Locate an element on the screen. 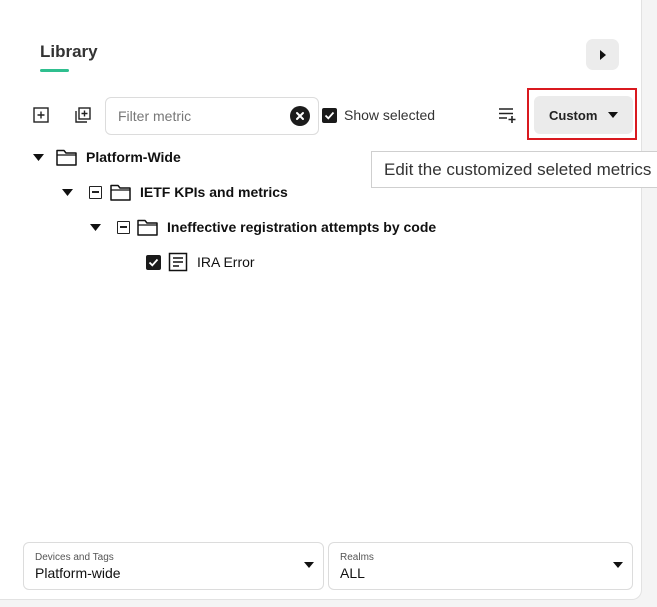 This screenshot has height=607, width=657. expand-all-button is located at coordinates (41, 115).